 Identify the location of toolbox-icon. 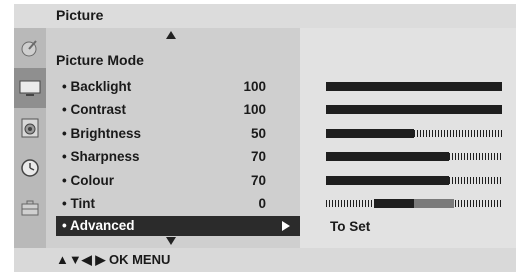
(30, 208).